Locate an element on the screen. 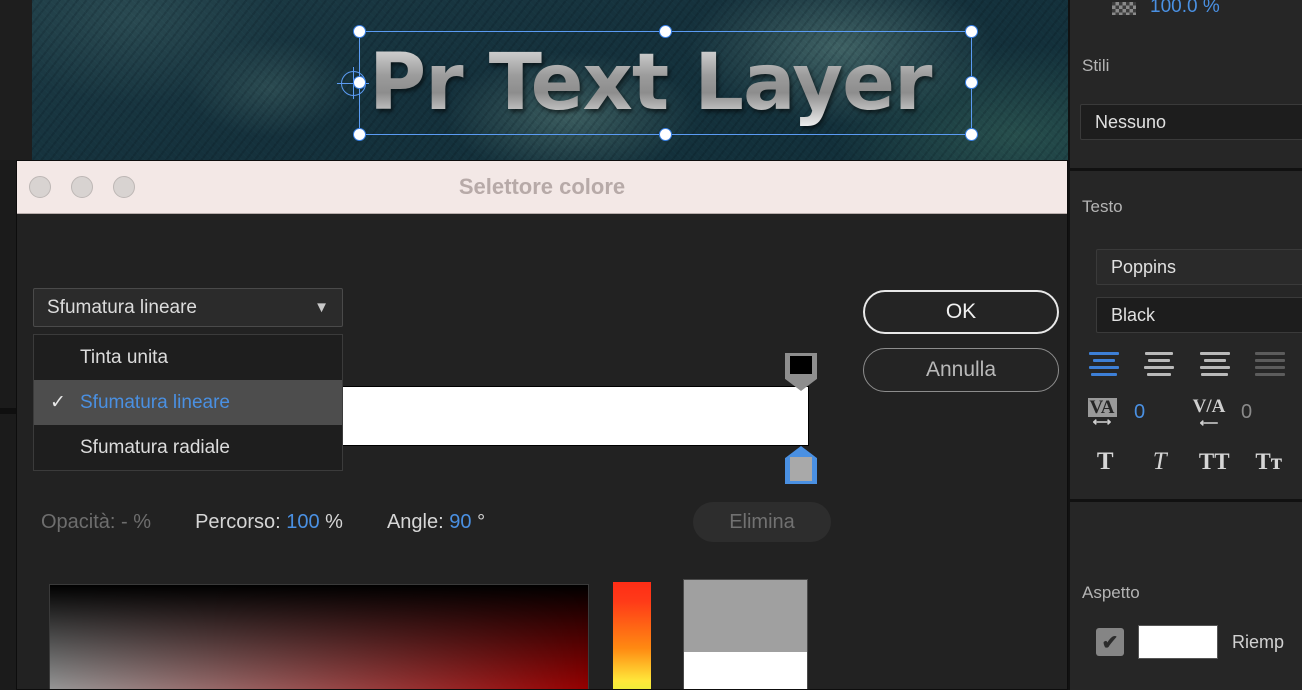 This screenshot has height=690, width=1302. tracking-kerning-row: VA ⟷ 0 V/A ⟵ 0 is located at coordinates (1186, 412).